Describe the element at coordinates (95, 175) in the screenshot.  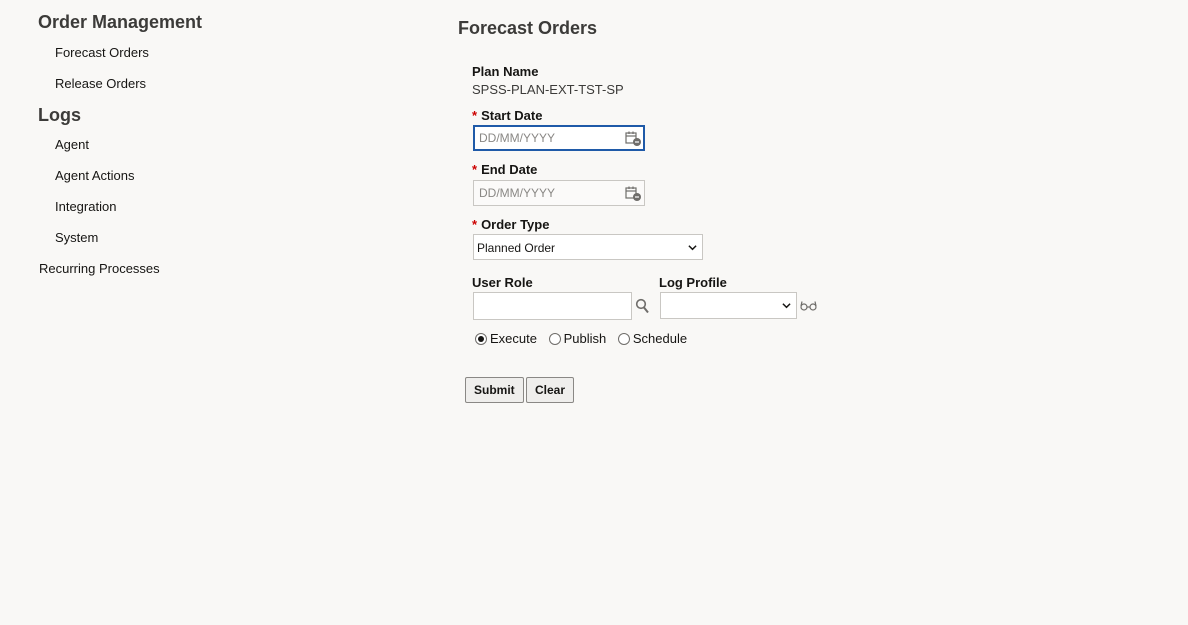
I see `sidebar-item-agent-actions: Agent Actions` at that location.